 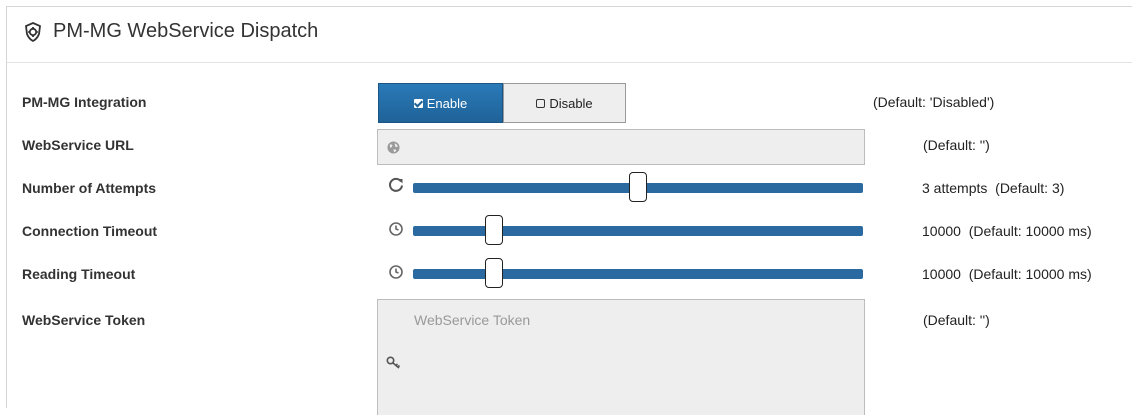 What do you see at coordinates (78, 145) in the screenshot?
I see `url-label: WebService URL` at bounding box center [78, 145].